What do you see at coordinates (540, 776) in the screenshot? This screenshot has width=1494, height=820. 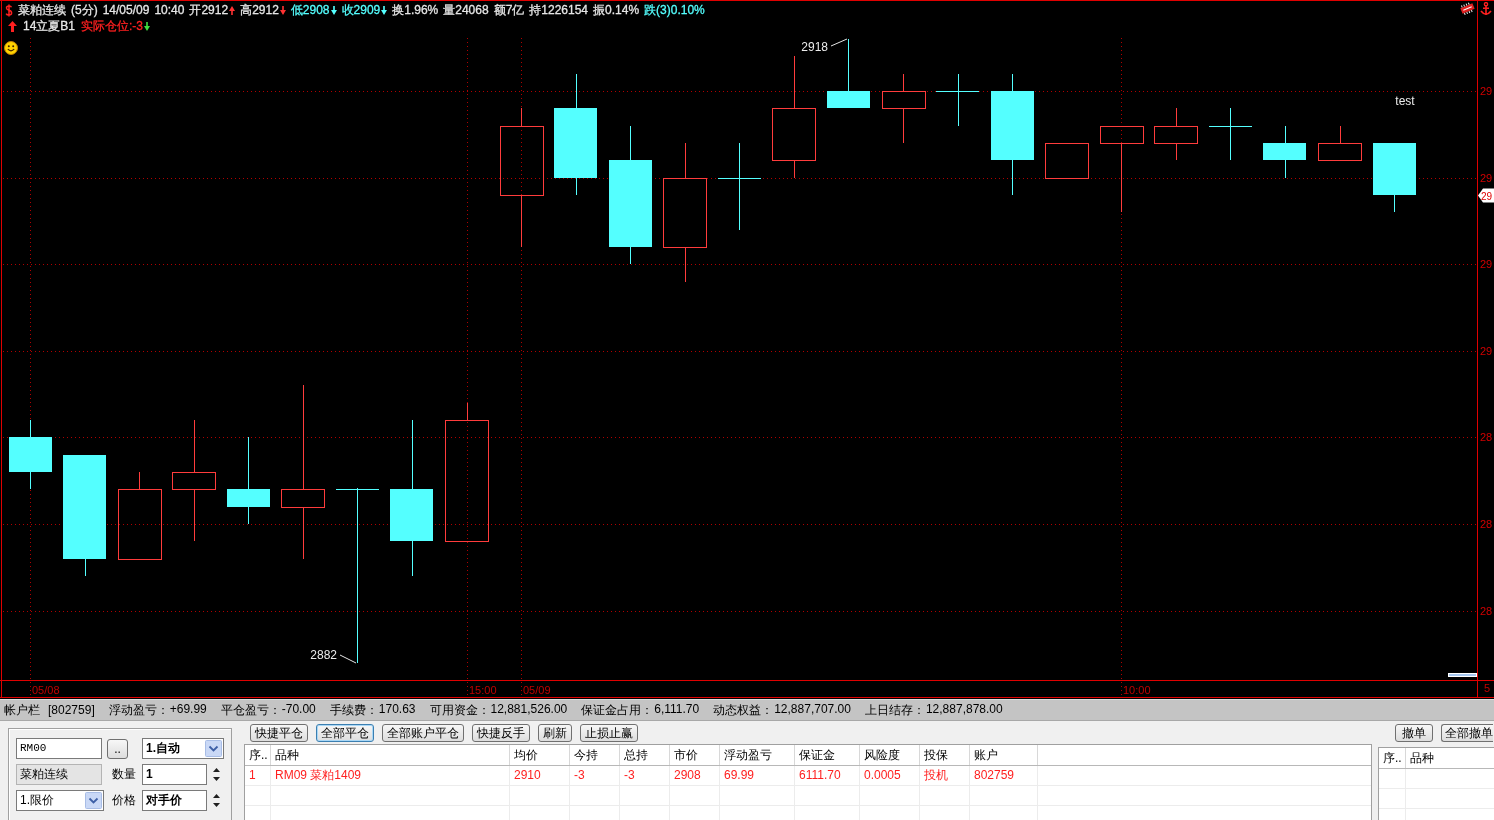 I see `table-cell: 2910` at bounding box center [540, 776].